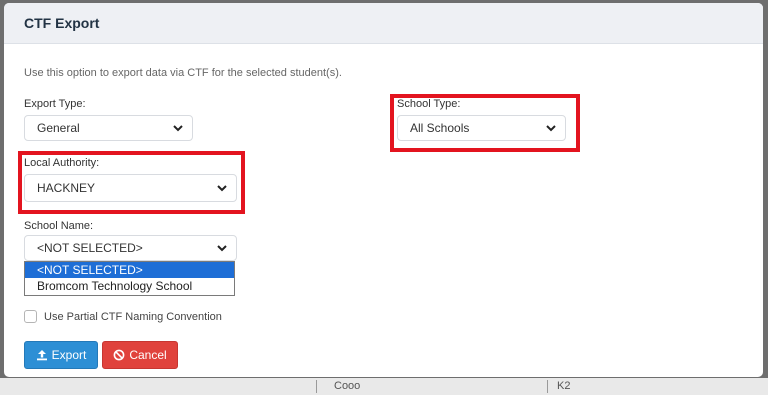  I want to click on ban-icon, so click(119, 355).